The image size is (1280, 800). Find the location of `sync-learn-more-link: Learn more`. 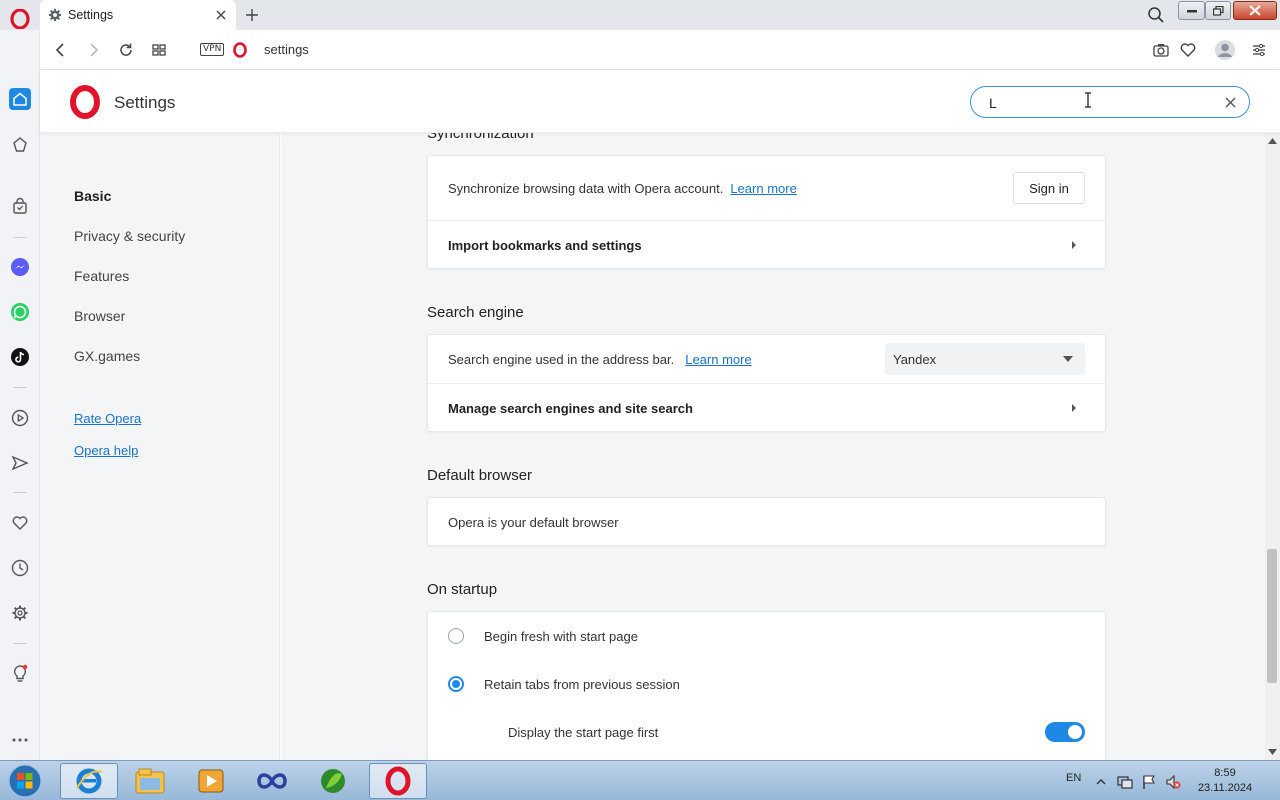

sync-learn-more-link: Learn more is located at coordinates (763, 188).